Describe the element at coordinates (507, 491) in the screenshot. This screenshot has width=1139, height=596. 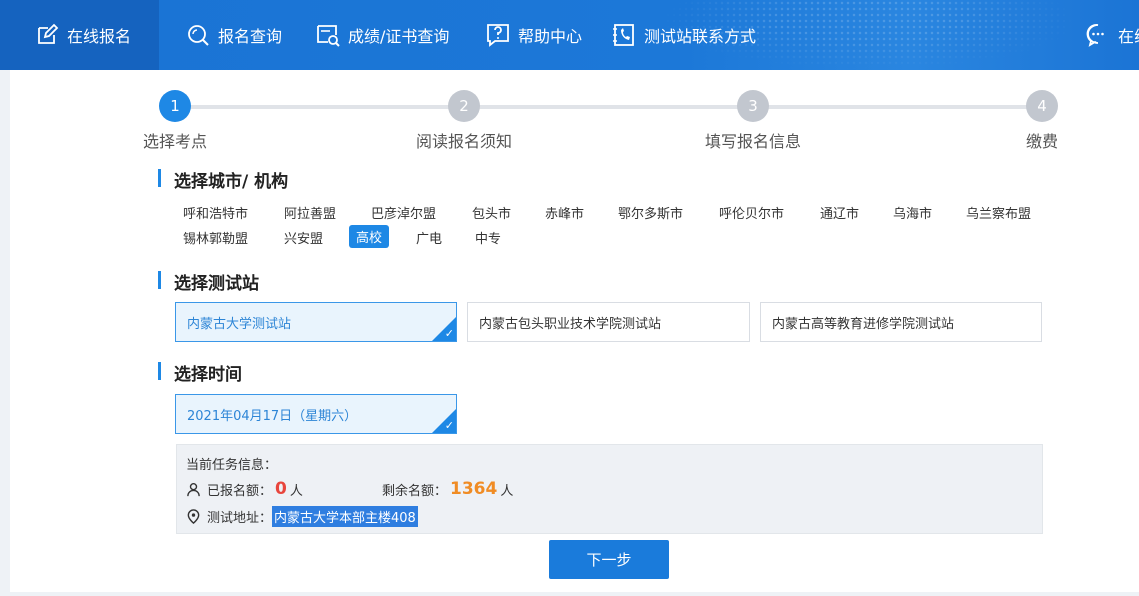
I see `remaining-unit: 人` at that location.